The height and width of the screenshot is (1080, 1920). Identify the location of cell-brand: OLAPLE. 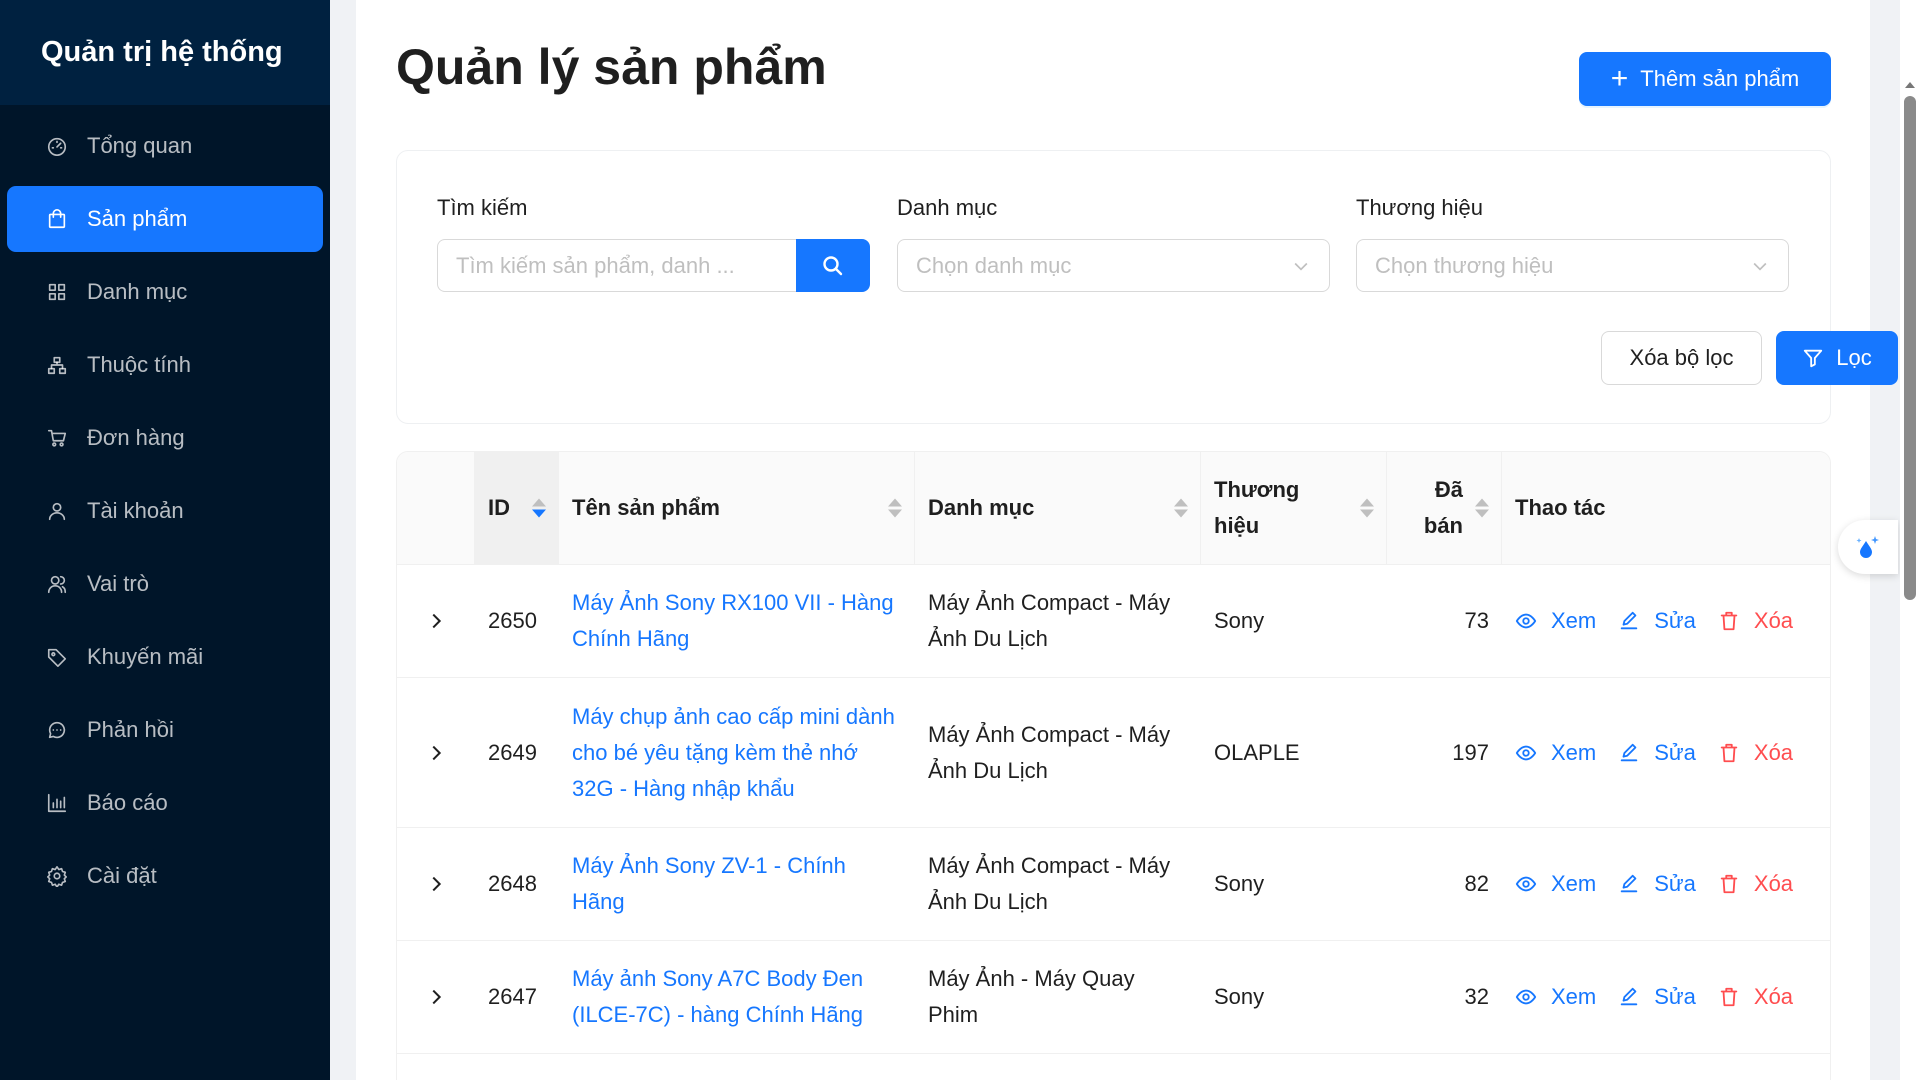
(1257, 752).